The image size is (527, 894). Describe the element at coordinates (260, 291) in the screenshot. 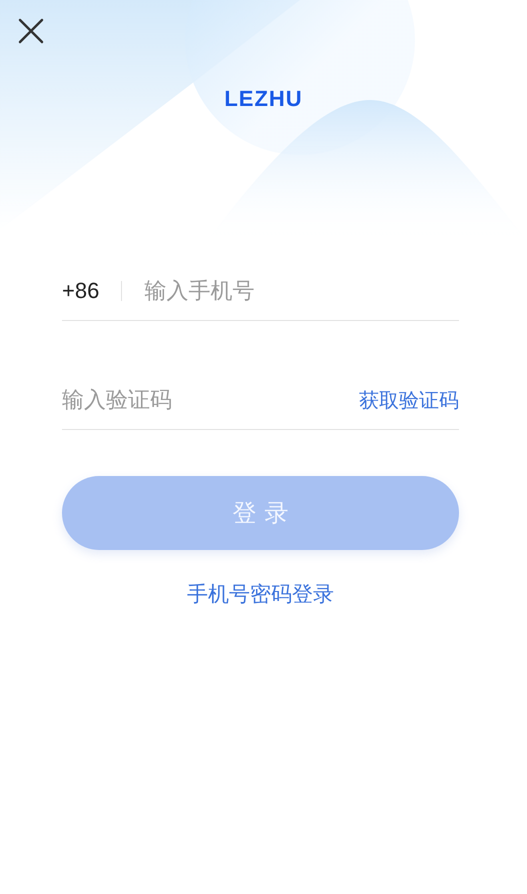

I see `phone-field: +86 输入手机号` at that location.